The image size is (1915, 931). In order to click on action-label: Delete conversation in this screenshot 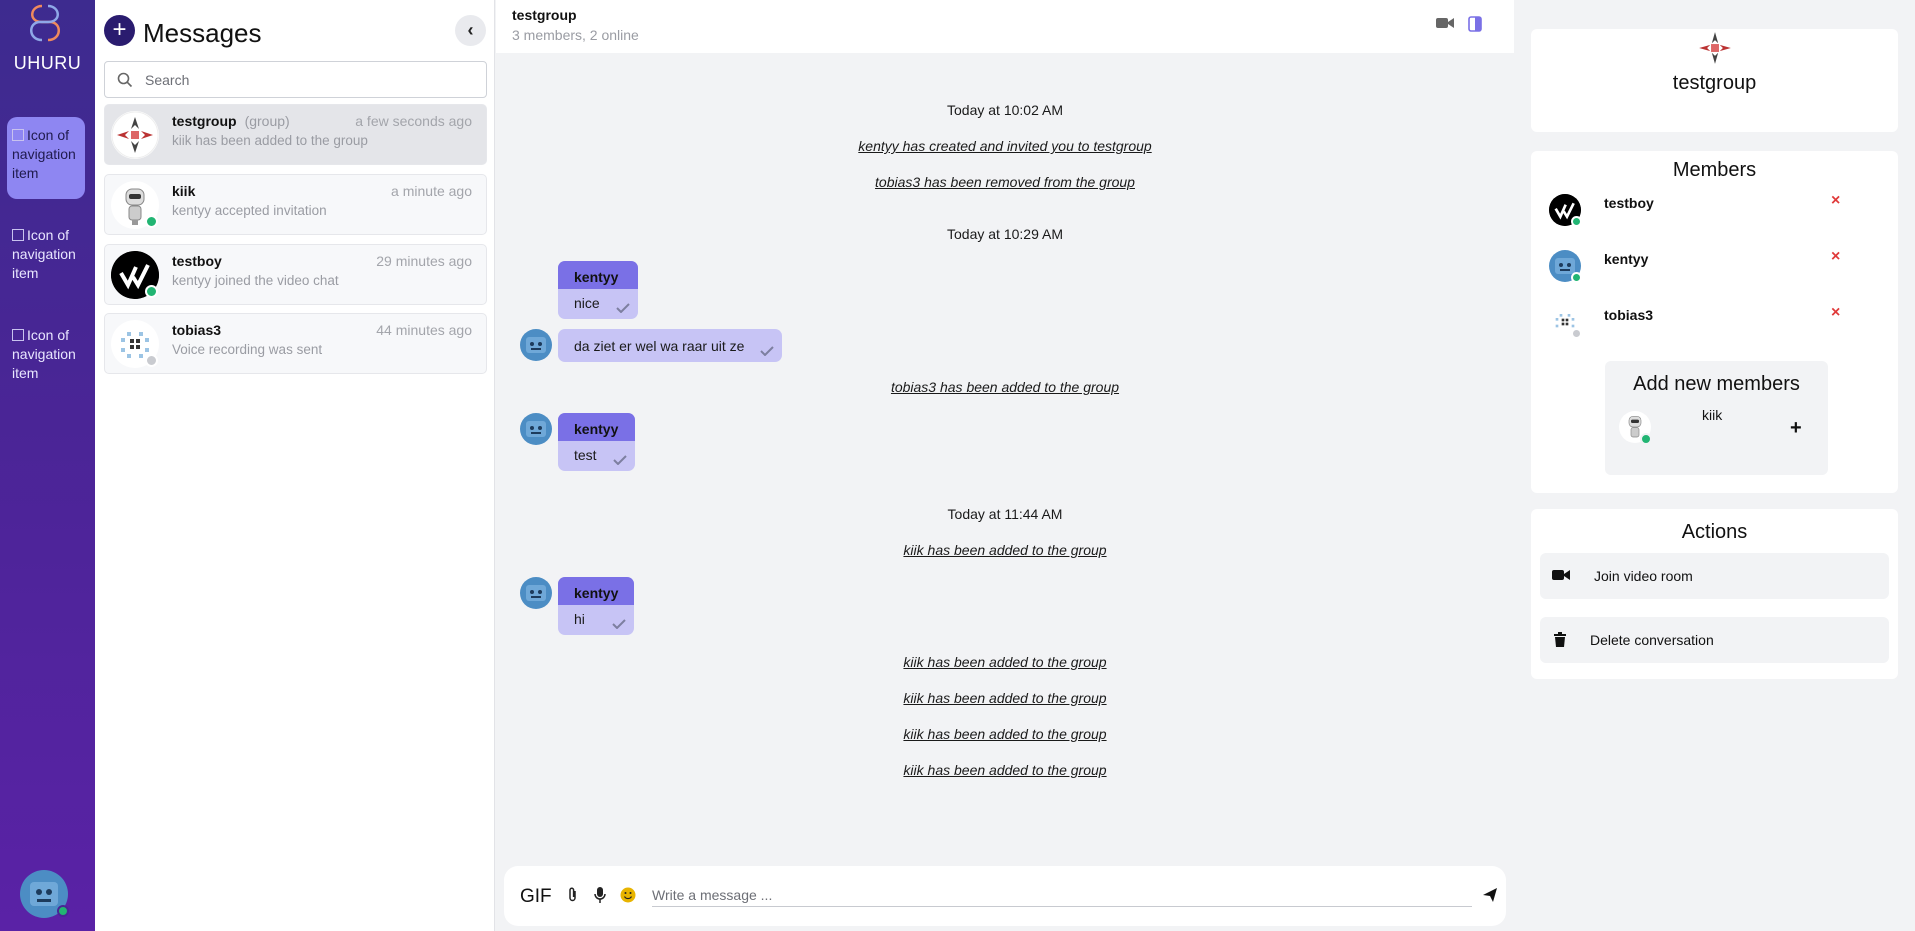, I will do `click(1652, 640)`.